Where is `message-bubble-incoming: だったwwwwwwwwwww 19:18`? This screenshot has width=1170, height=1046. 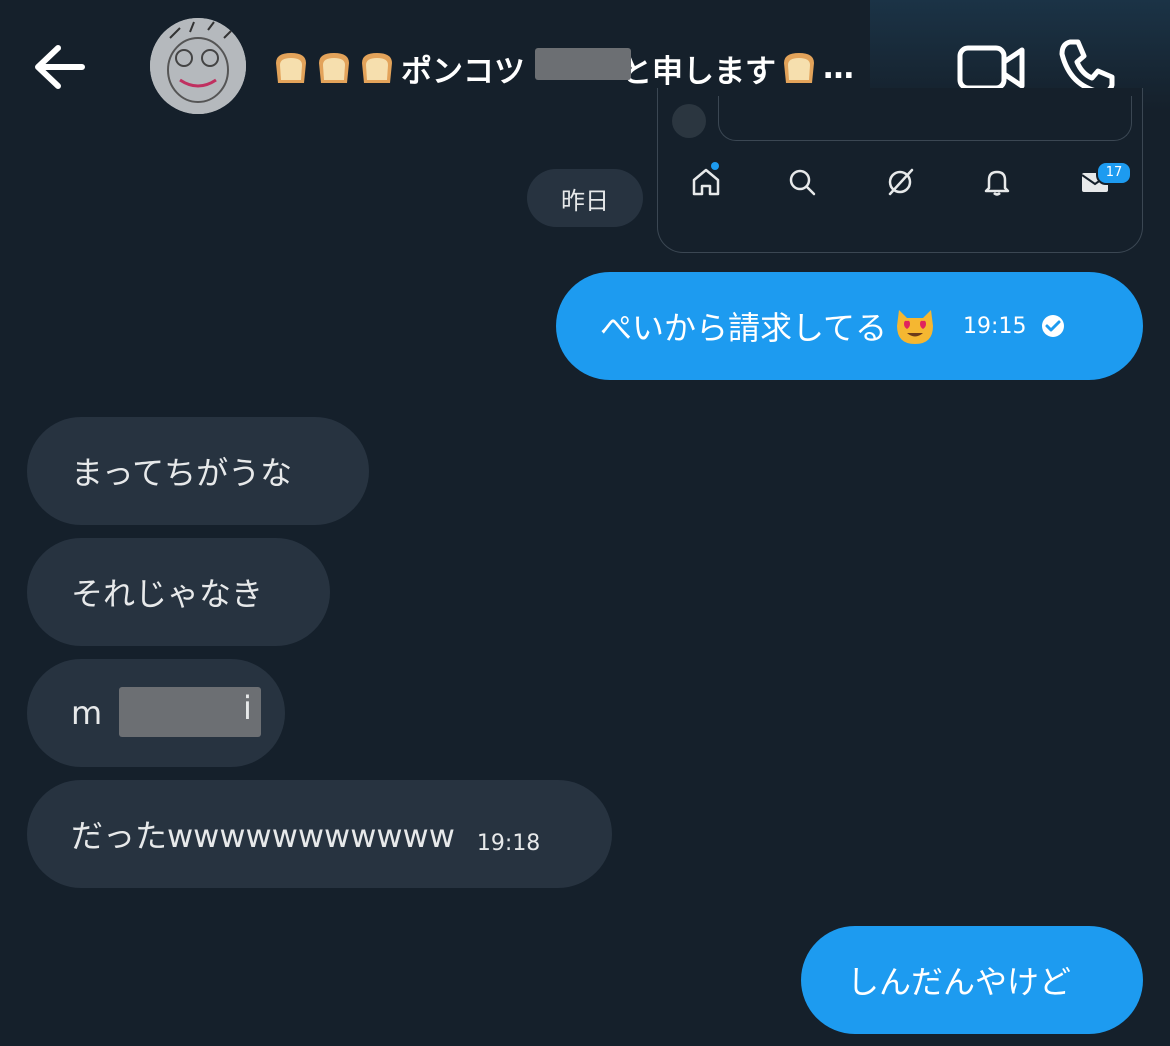
message-bubble-incoming: だったwwwwwwwwwww 19:18 is located at coordinates (319, 834).